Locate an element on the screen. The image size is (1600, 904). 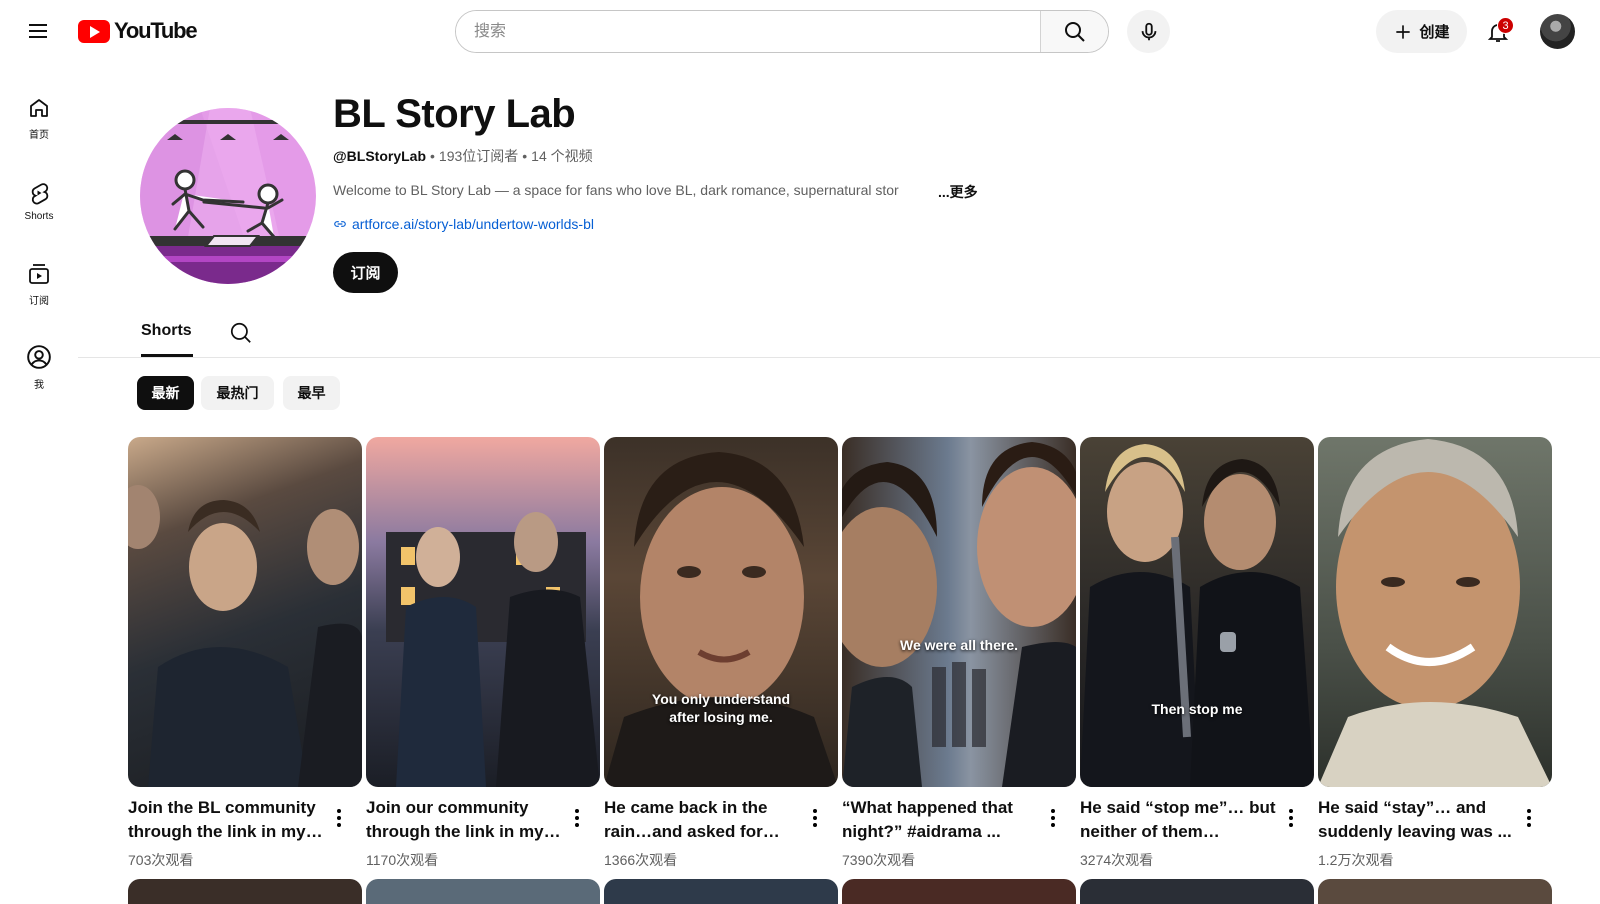
short-thumbnail: You only understand after losing me. is located at coordinates (721, 612).